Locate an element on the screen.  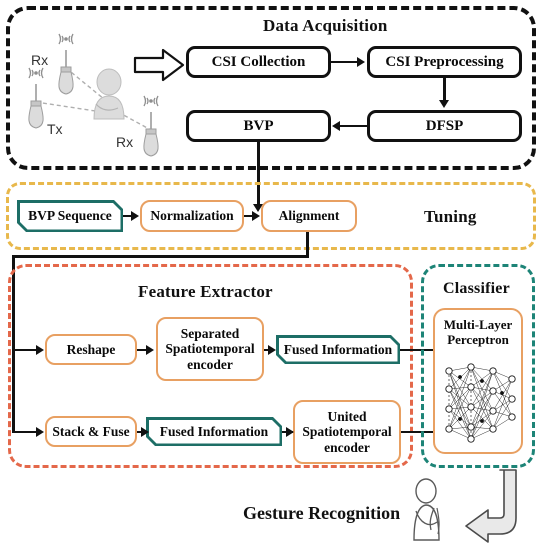
label-tx: Tx is located at coordinates (55, 129).